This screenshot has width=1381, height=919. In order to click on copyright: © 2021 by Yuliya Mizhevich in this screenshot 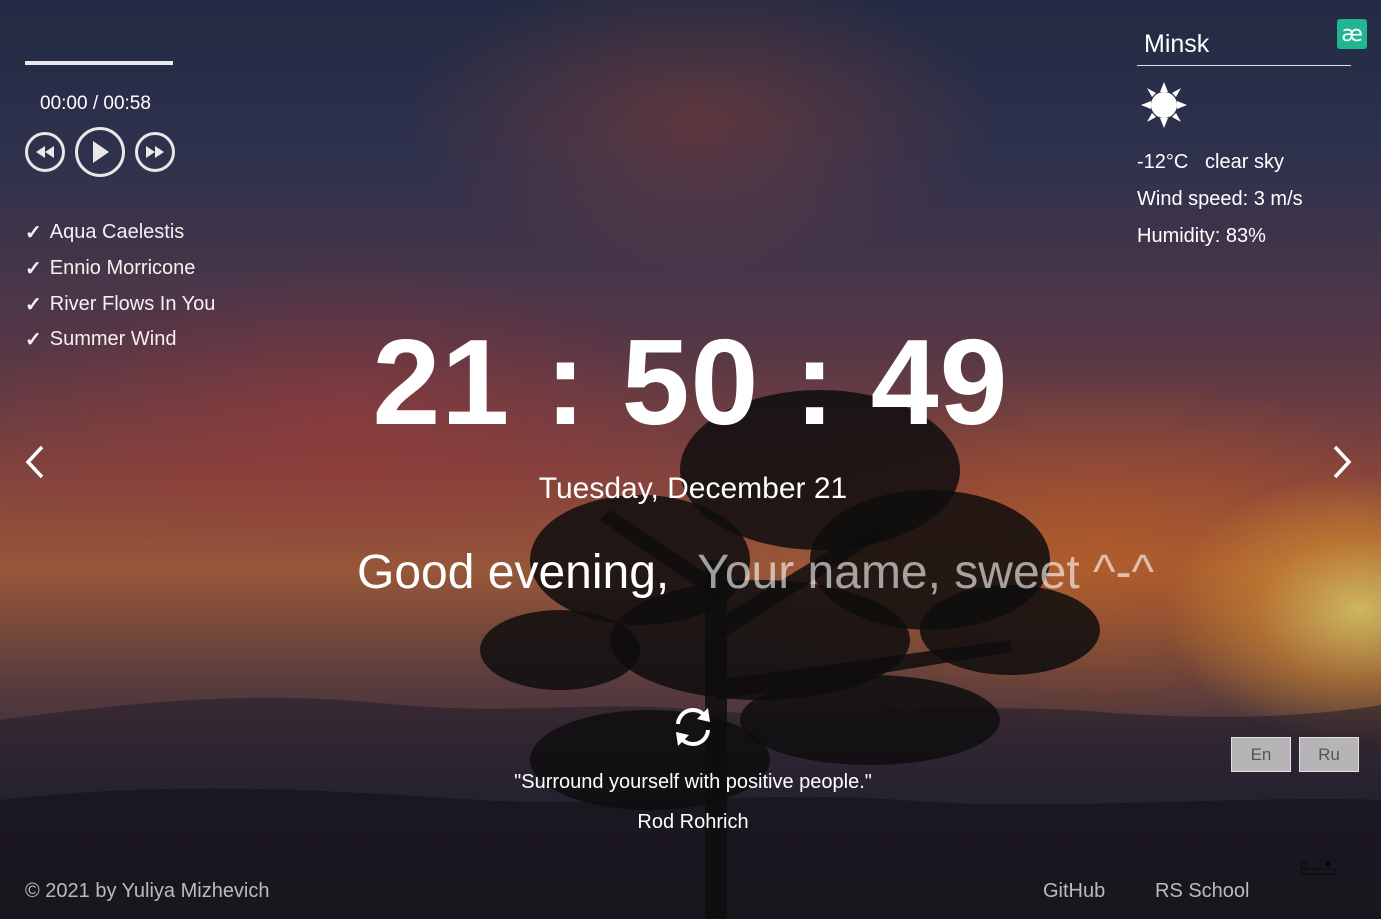, I will do `click(147, 891)`.